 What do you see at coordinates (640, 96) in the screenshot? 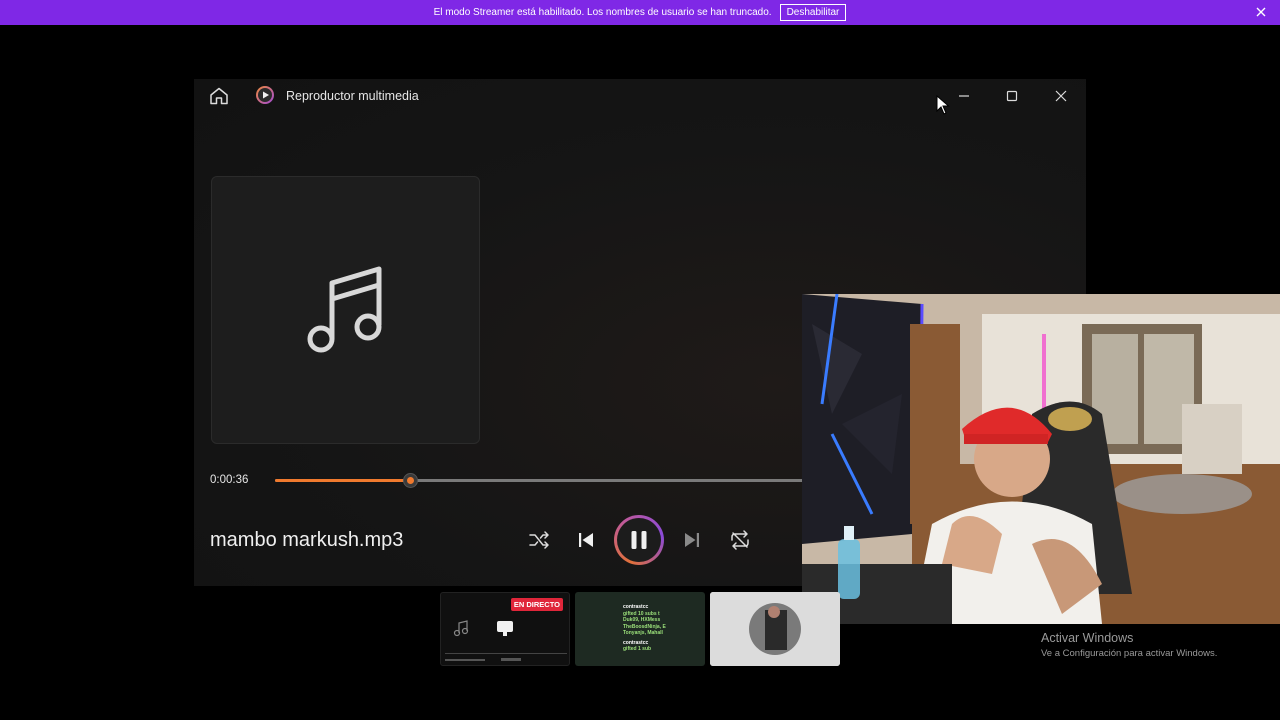
I see `title-bar: Reproductor multimedia` at bounding box center [640, 96].